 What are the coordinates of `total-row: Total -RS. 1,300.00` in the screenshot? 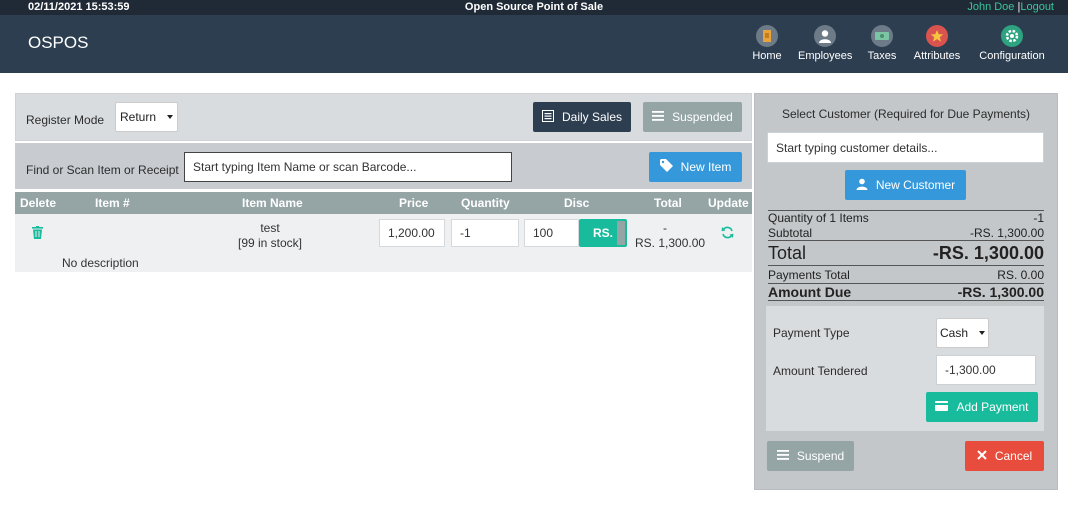 It's located at (906, 253).